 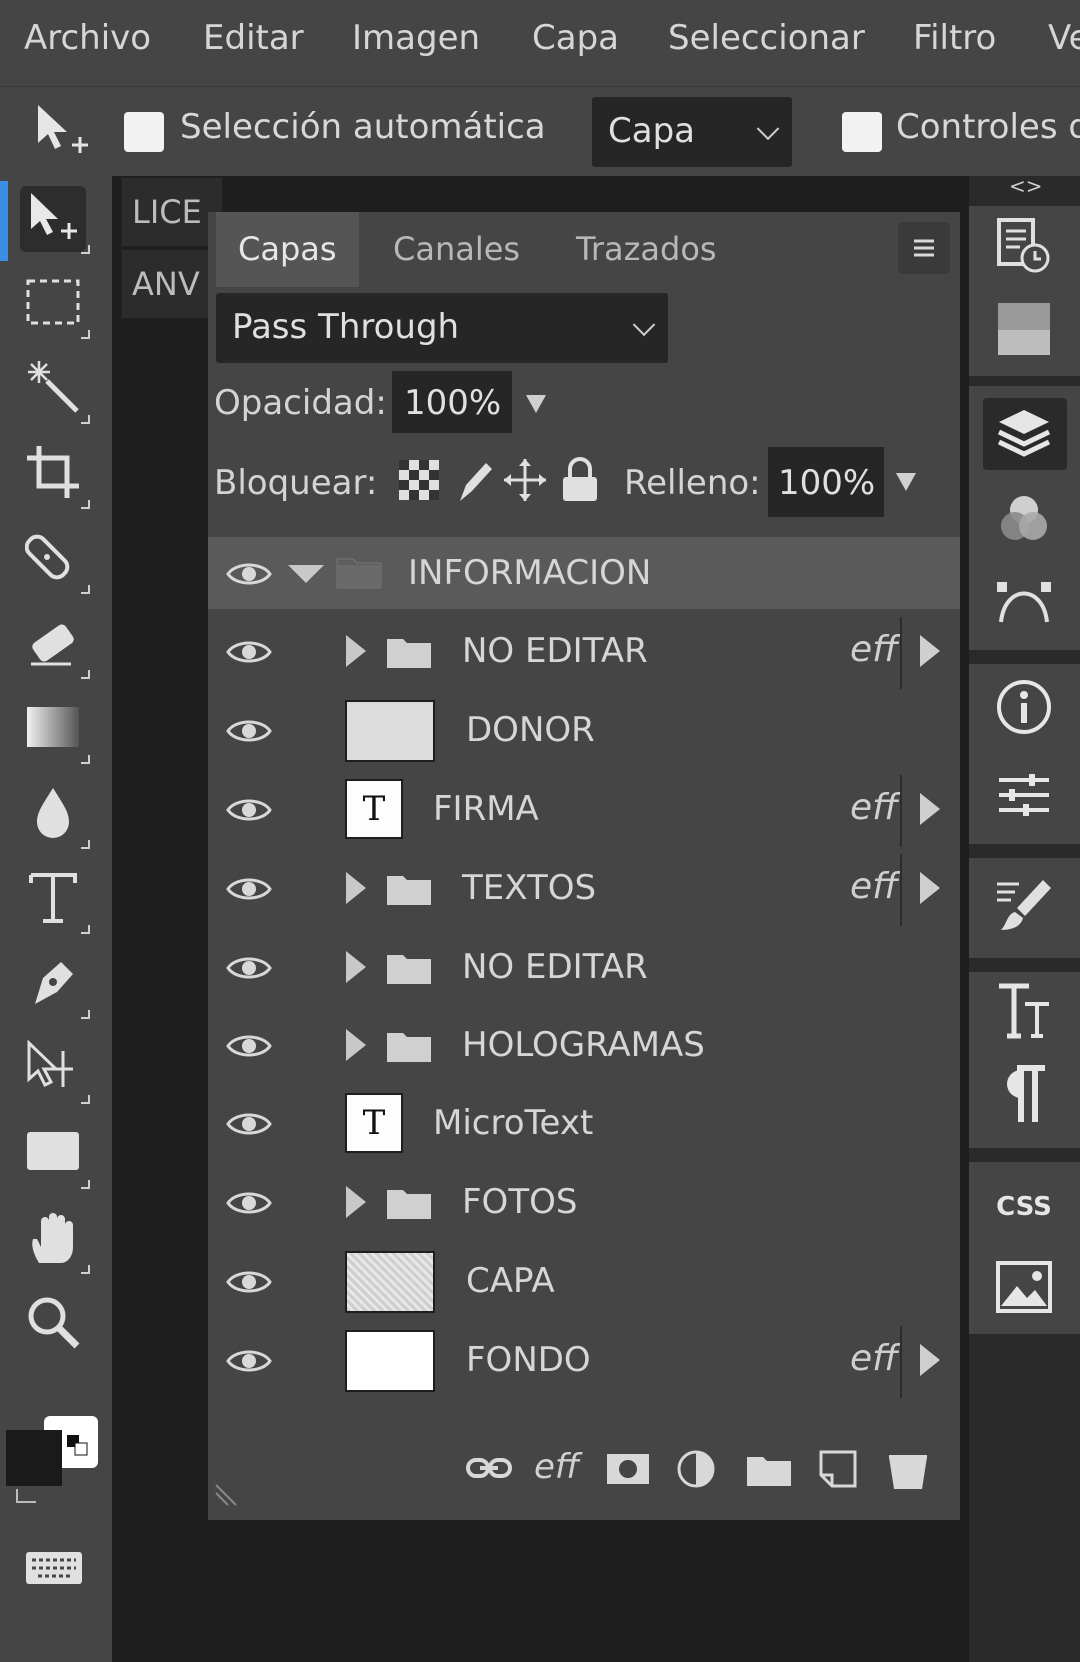 What do you see at coordinates (474, 482) in the screenshot?
I see `lock-pixels-icon` at bounding box center [474, 482].